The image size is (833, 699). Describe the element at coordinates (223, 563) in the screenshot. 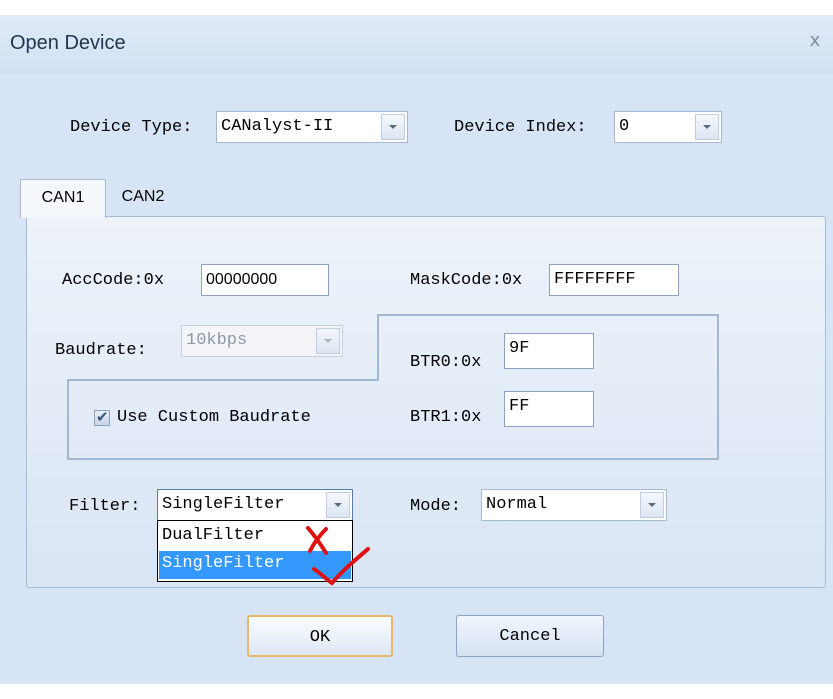

I see `filter-option-label: SingleFilter` at that location.